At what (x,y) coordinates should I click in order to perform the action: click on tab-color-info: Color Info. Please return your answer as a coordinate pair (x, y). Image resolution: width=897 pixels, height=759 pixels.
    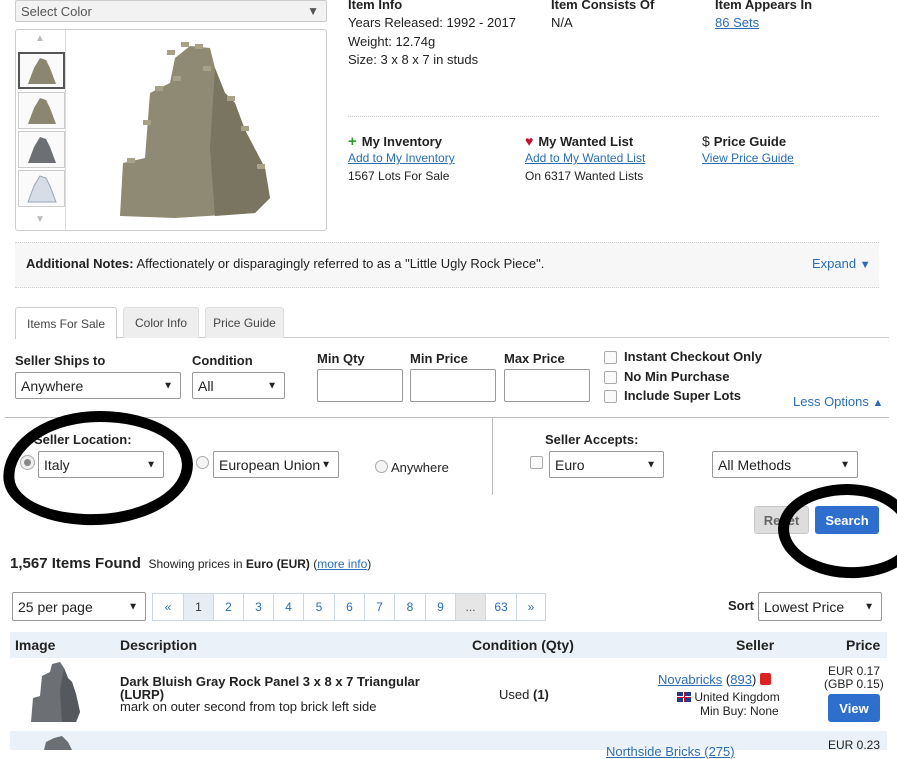
    Looking at the image, I should click on (161, 322).